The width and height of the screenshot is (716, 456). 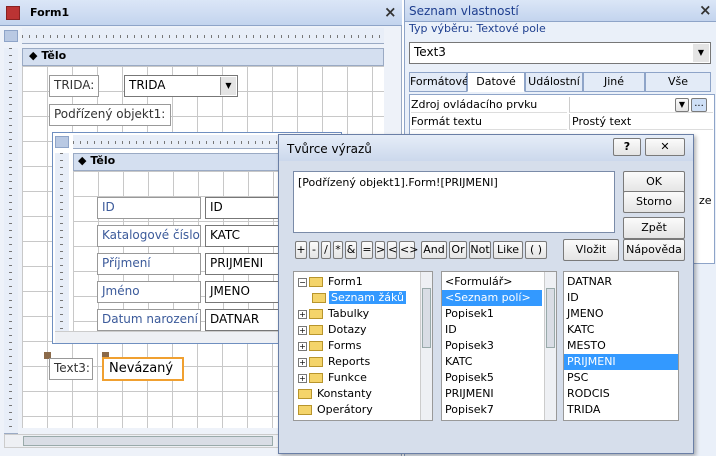 I want to click on right-item: ULICE, so click(x=621, y=419).